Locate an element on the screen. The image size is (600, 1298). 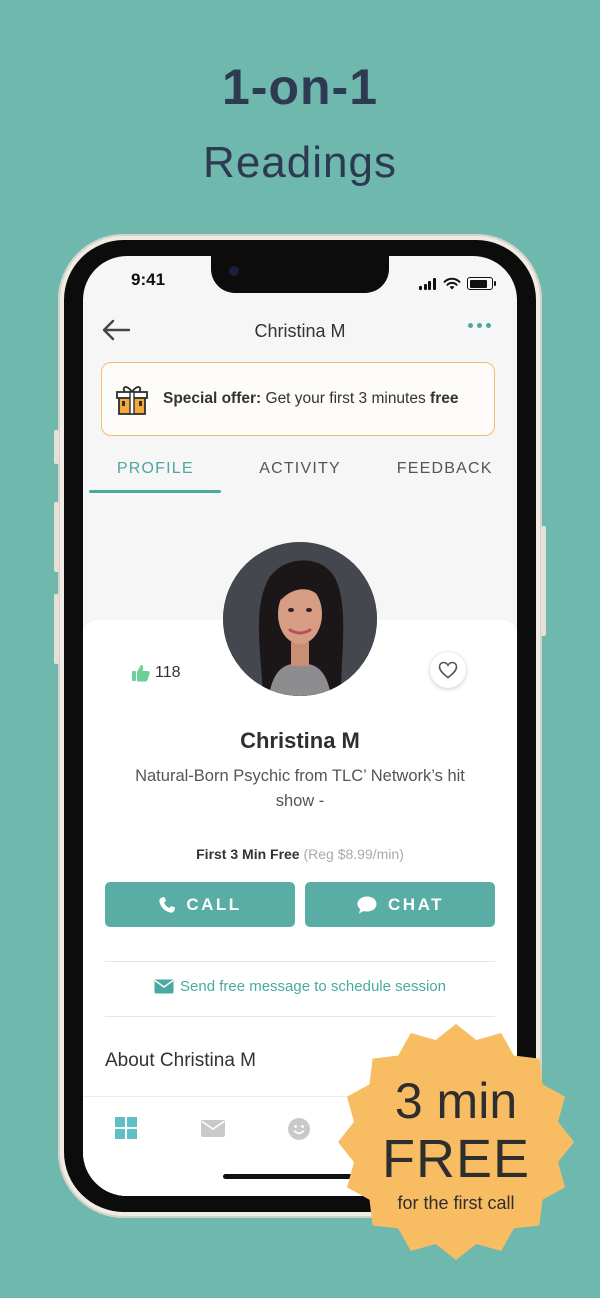
heart-icon is located at coordinates (448, 670).